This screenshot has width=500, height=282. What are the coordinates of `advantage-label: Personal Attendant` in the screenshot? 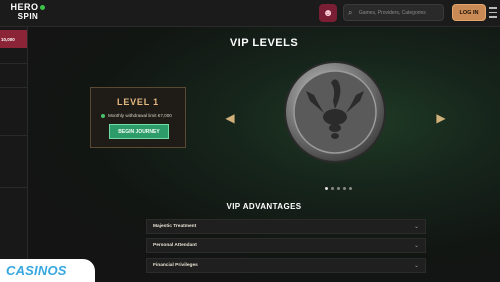 It's located at (175, 245).